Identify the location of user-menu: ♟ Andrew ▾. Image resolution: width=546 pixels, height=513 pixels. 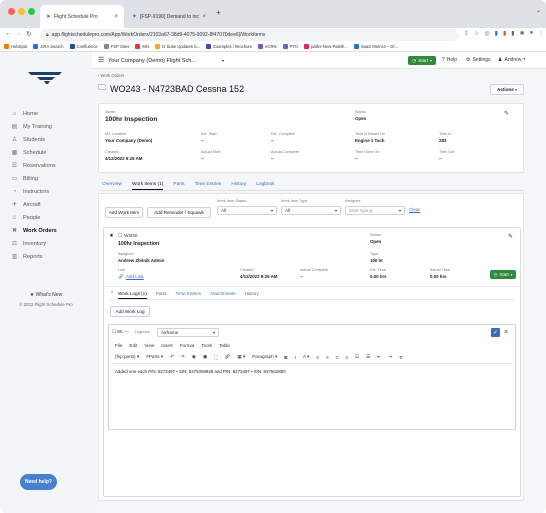
(511, 60).